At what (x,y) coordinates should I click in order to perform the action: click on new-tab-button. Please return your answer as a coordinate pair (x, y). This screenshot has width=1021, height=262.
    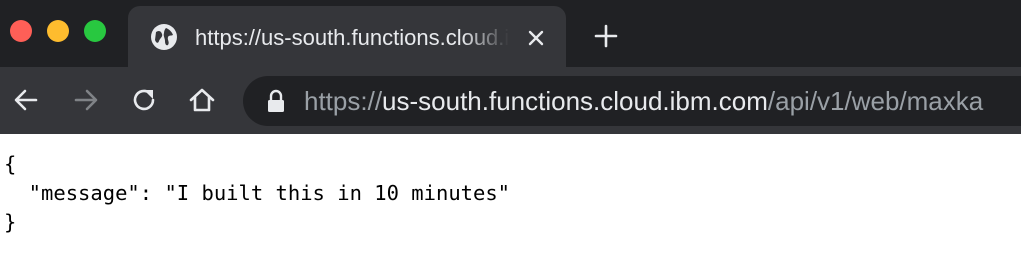
    Looking at the image, I should click on (606, 36).